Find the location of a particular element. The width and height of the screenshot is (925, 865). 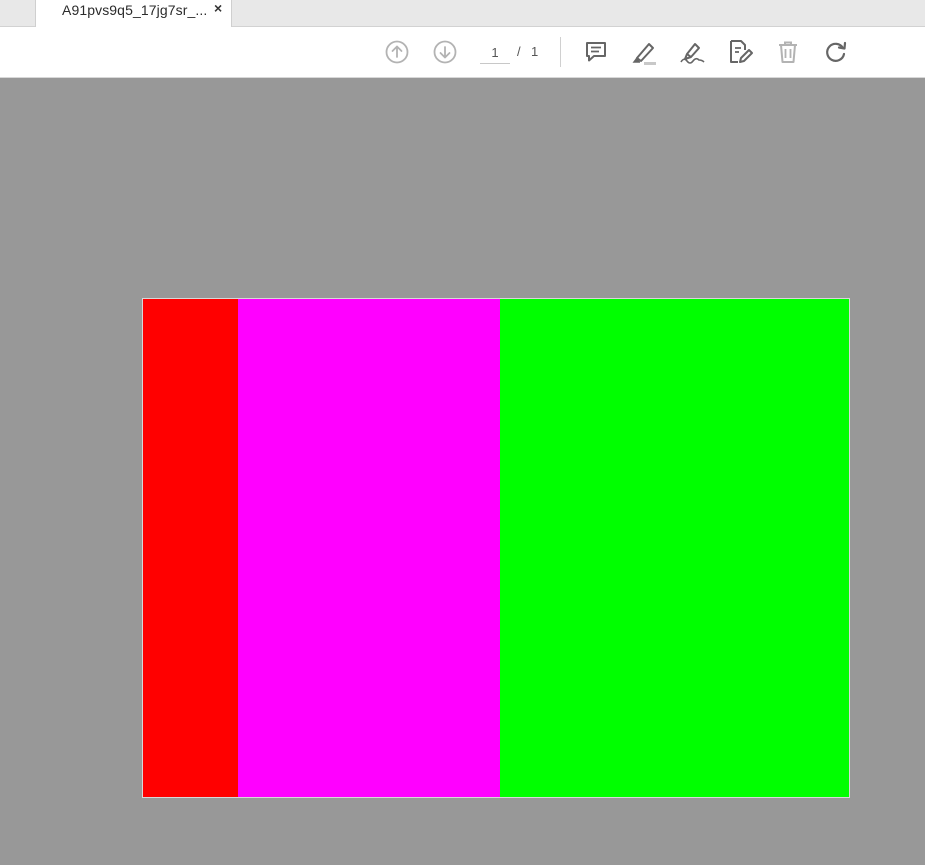

edit-pdf-icon is located at coordinates (740, 52).